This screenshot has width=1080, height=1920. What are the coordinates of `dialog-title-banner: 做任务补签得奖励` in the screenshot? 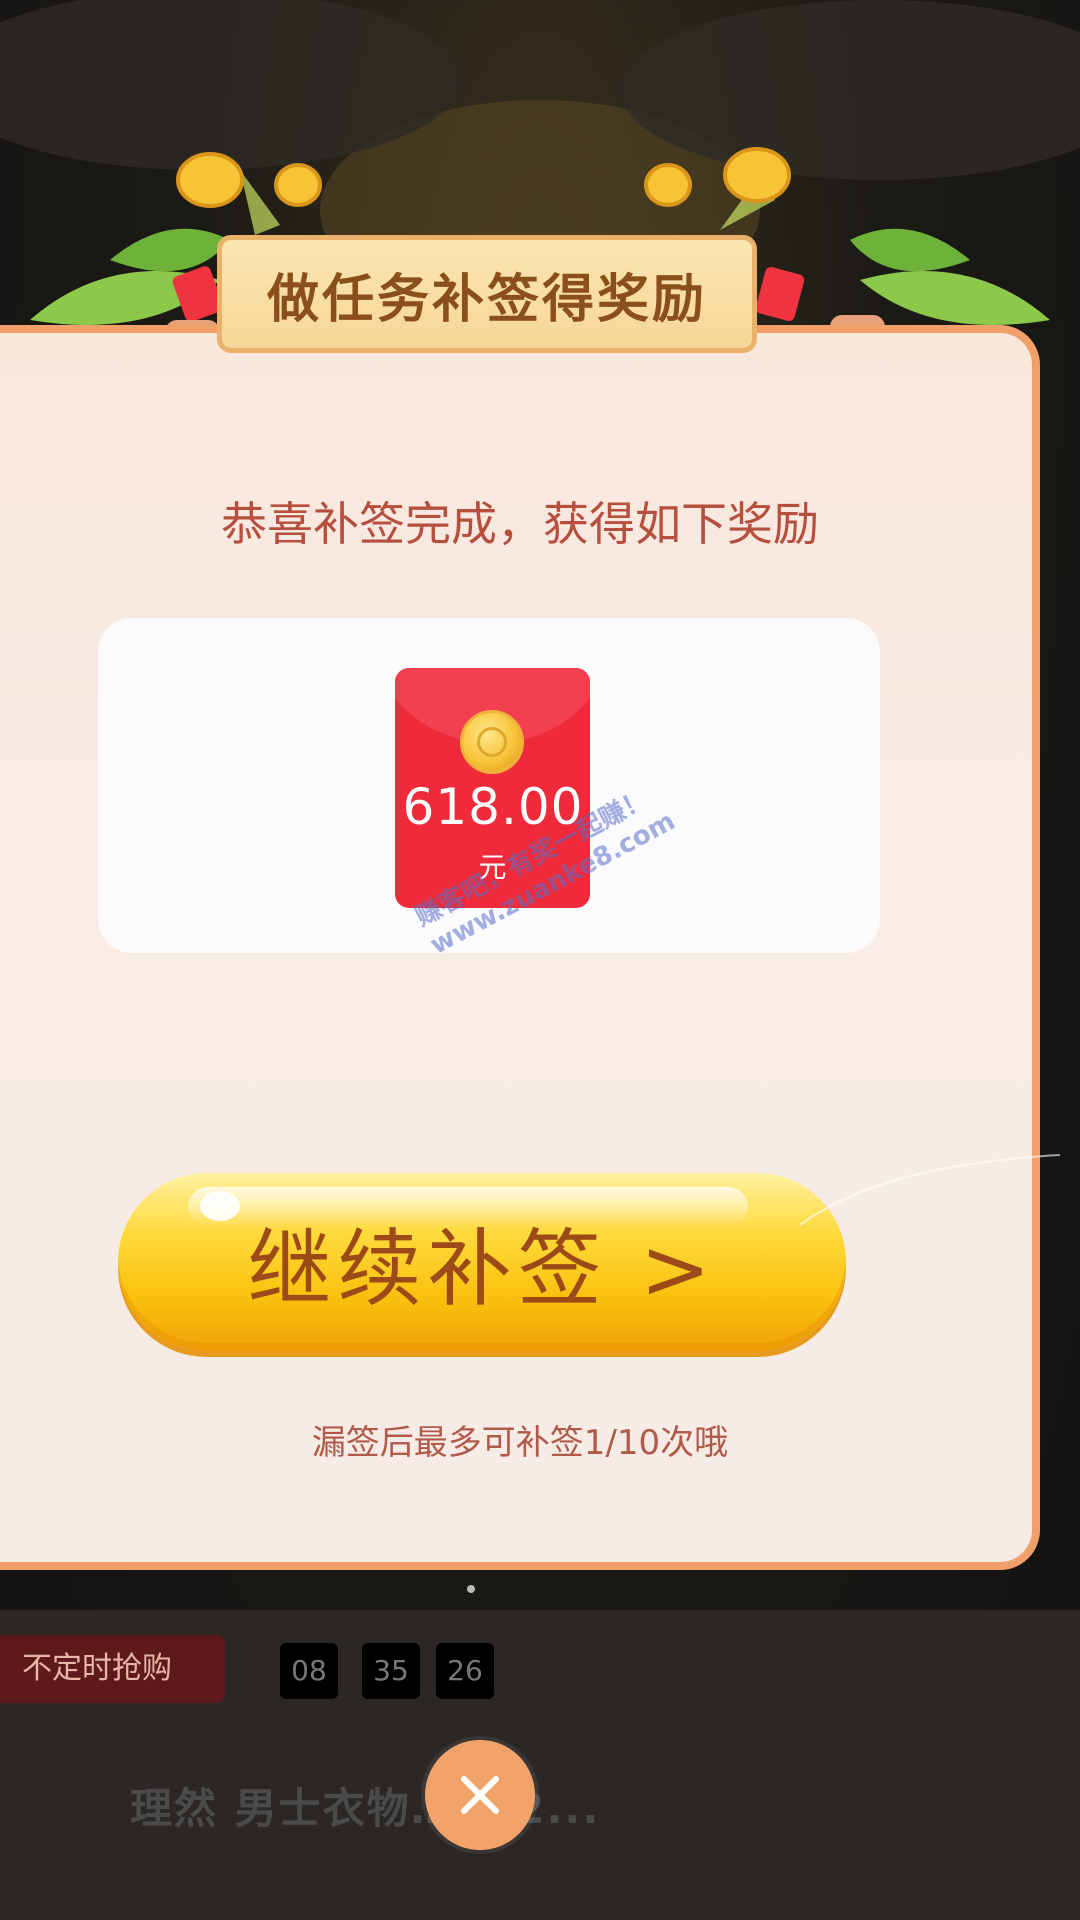 It's located at (487, 294).